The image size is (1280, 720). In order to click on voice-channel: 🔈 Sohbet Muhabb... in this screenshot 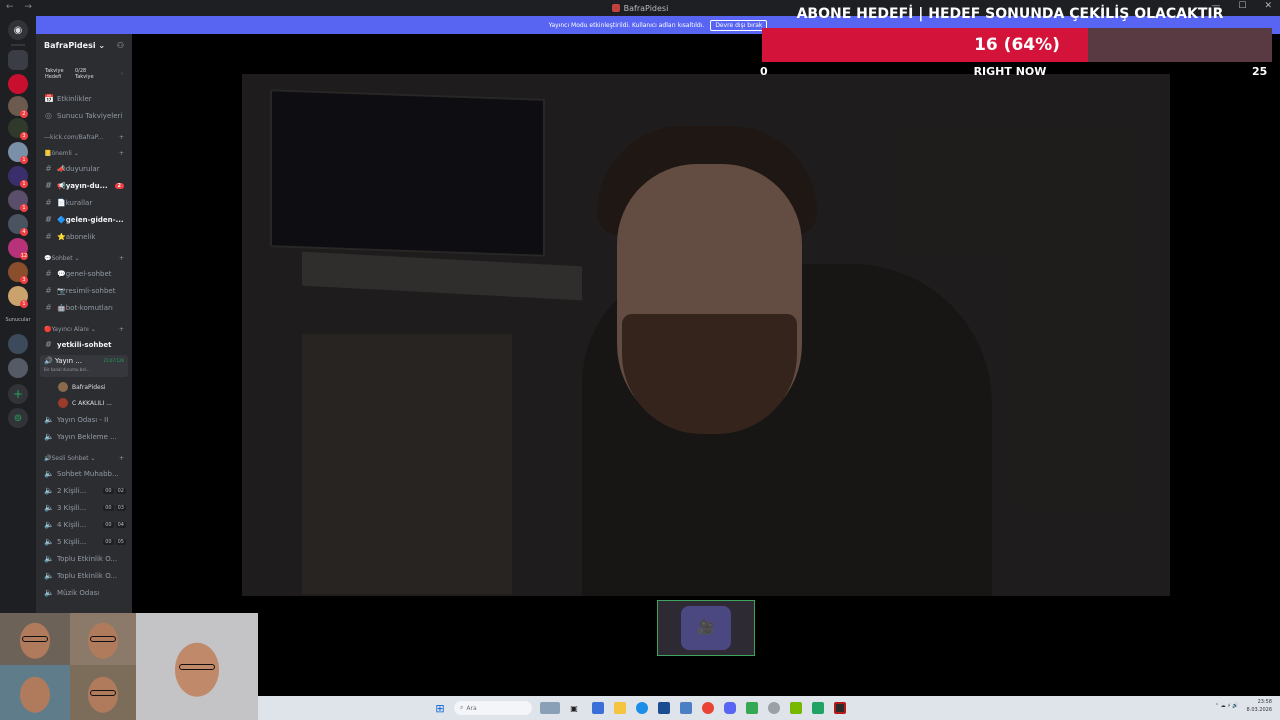, I will do `click(84, 473)`.